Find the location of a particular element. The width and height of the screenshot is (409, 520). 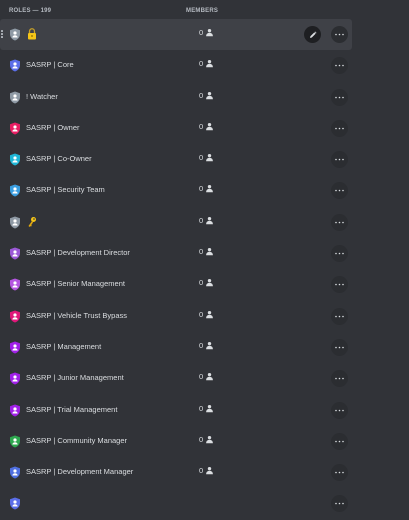

role-row: SASRP | Core 0 is located at coordinates (176, 65).